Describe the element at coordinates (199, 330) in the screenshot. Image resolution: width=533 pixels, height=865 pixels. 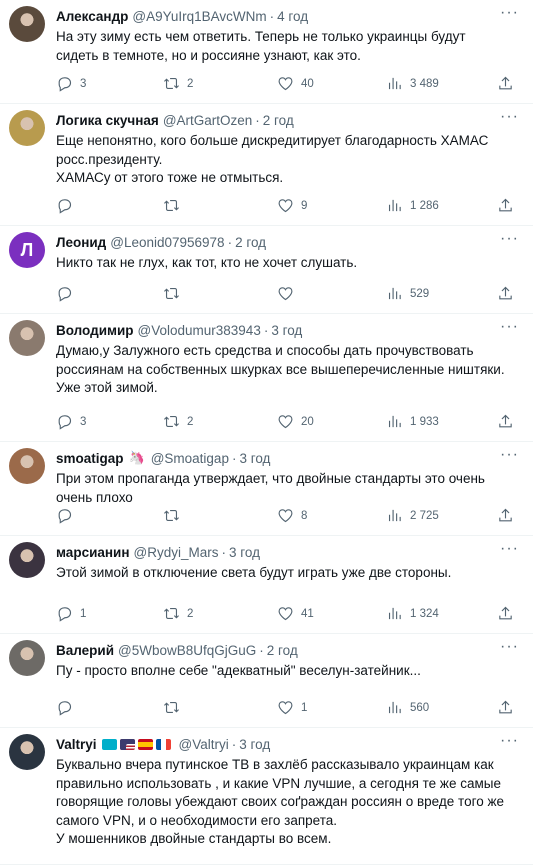
I see `user-handle: @Volodumur383943` at that location.